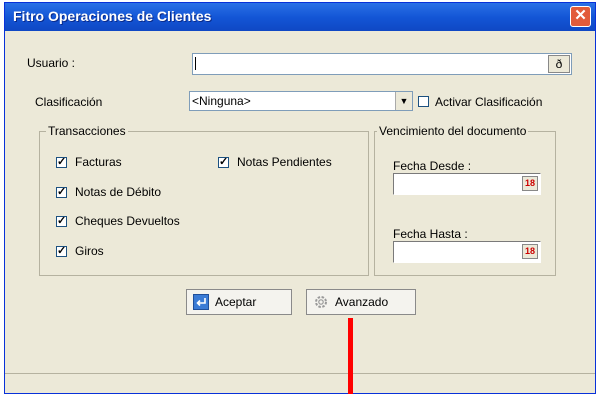  Describe the element at coordinates (69, 102) in the screenshot. I see `clasificacion-label: Clasificación` at that location.